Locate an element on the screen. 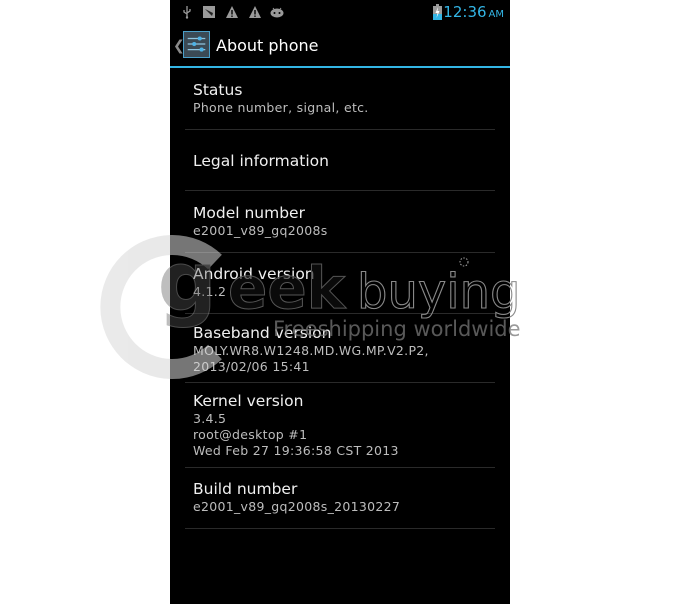 Image resolution: width=680 pixels, height=604 pixels. item-summary-line: 3.4.5 is located at coordinates (210, 418).